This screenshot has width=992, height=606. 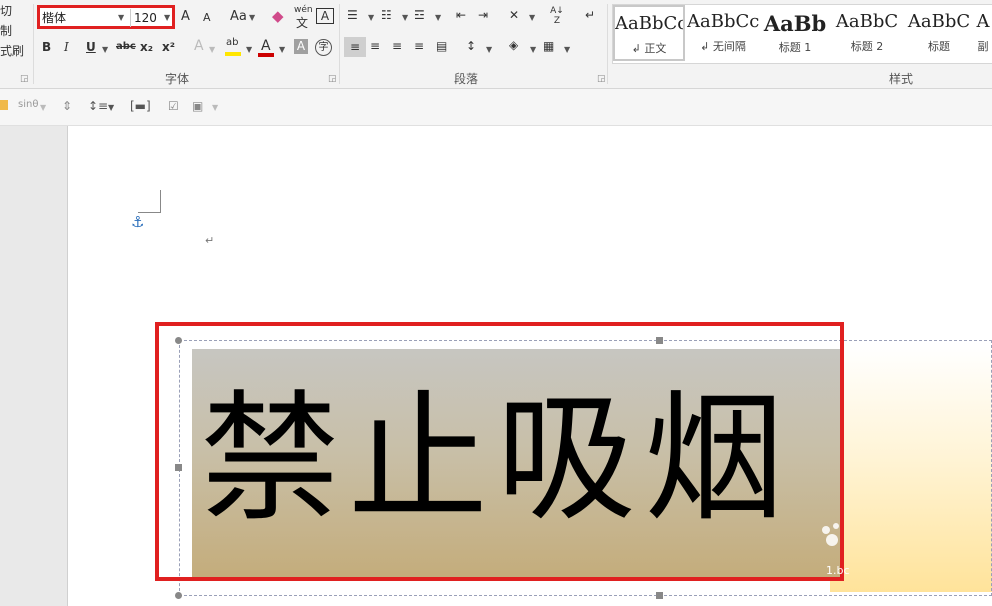 I want to click on font-selector-highlight: 楷体 ▼ 120 ▼, so click(x=106, y=17).